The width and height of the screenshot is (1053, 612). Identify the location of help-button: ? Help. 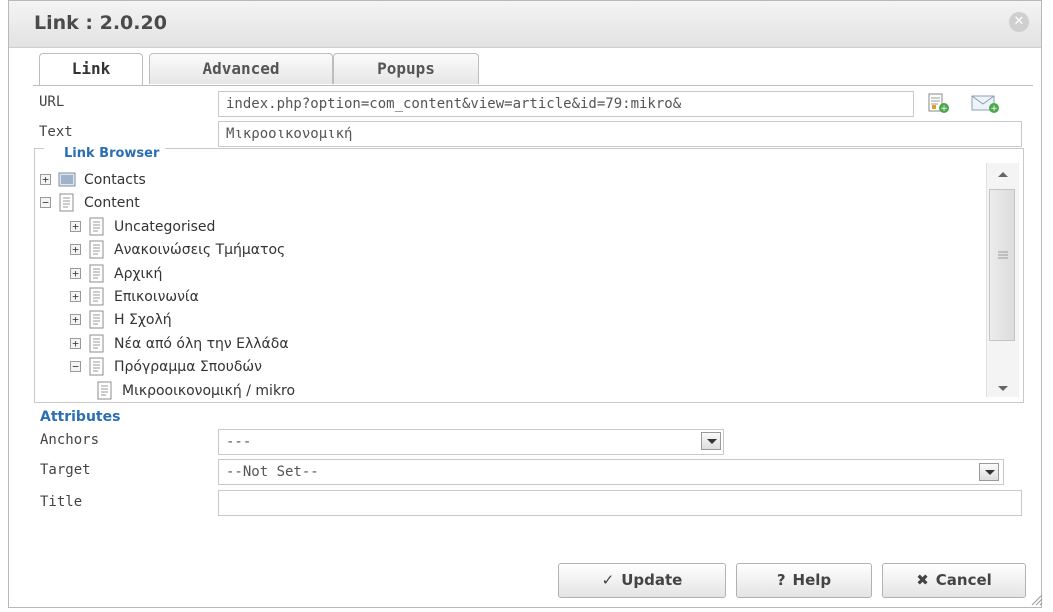
(804, 580).